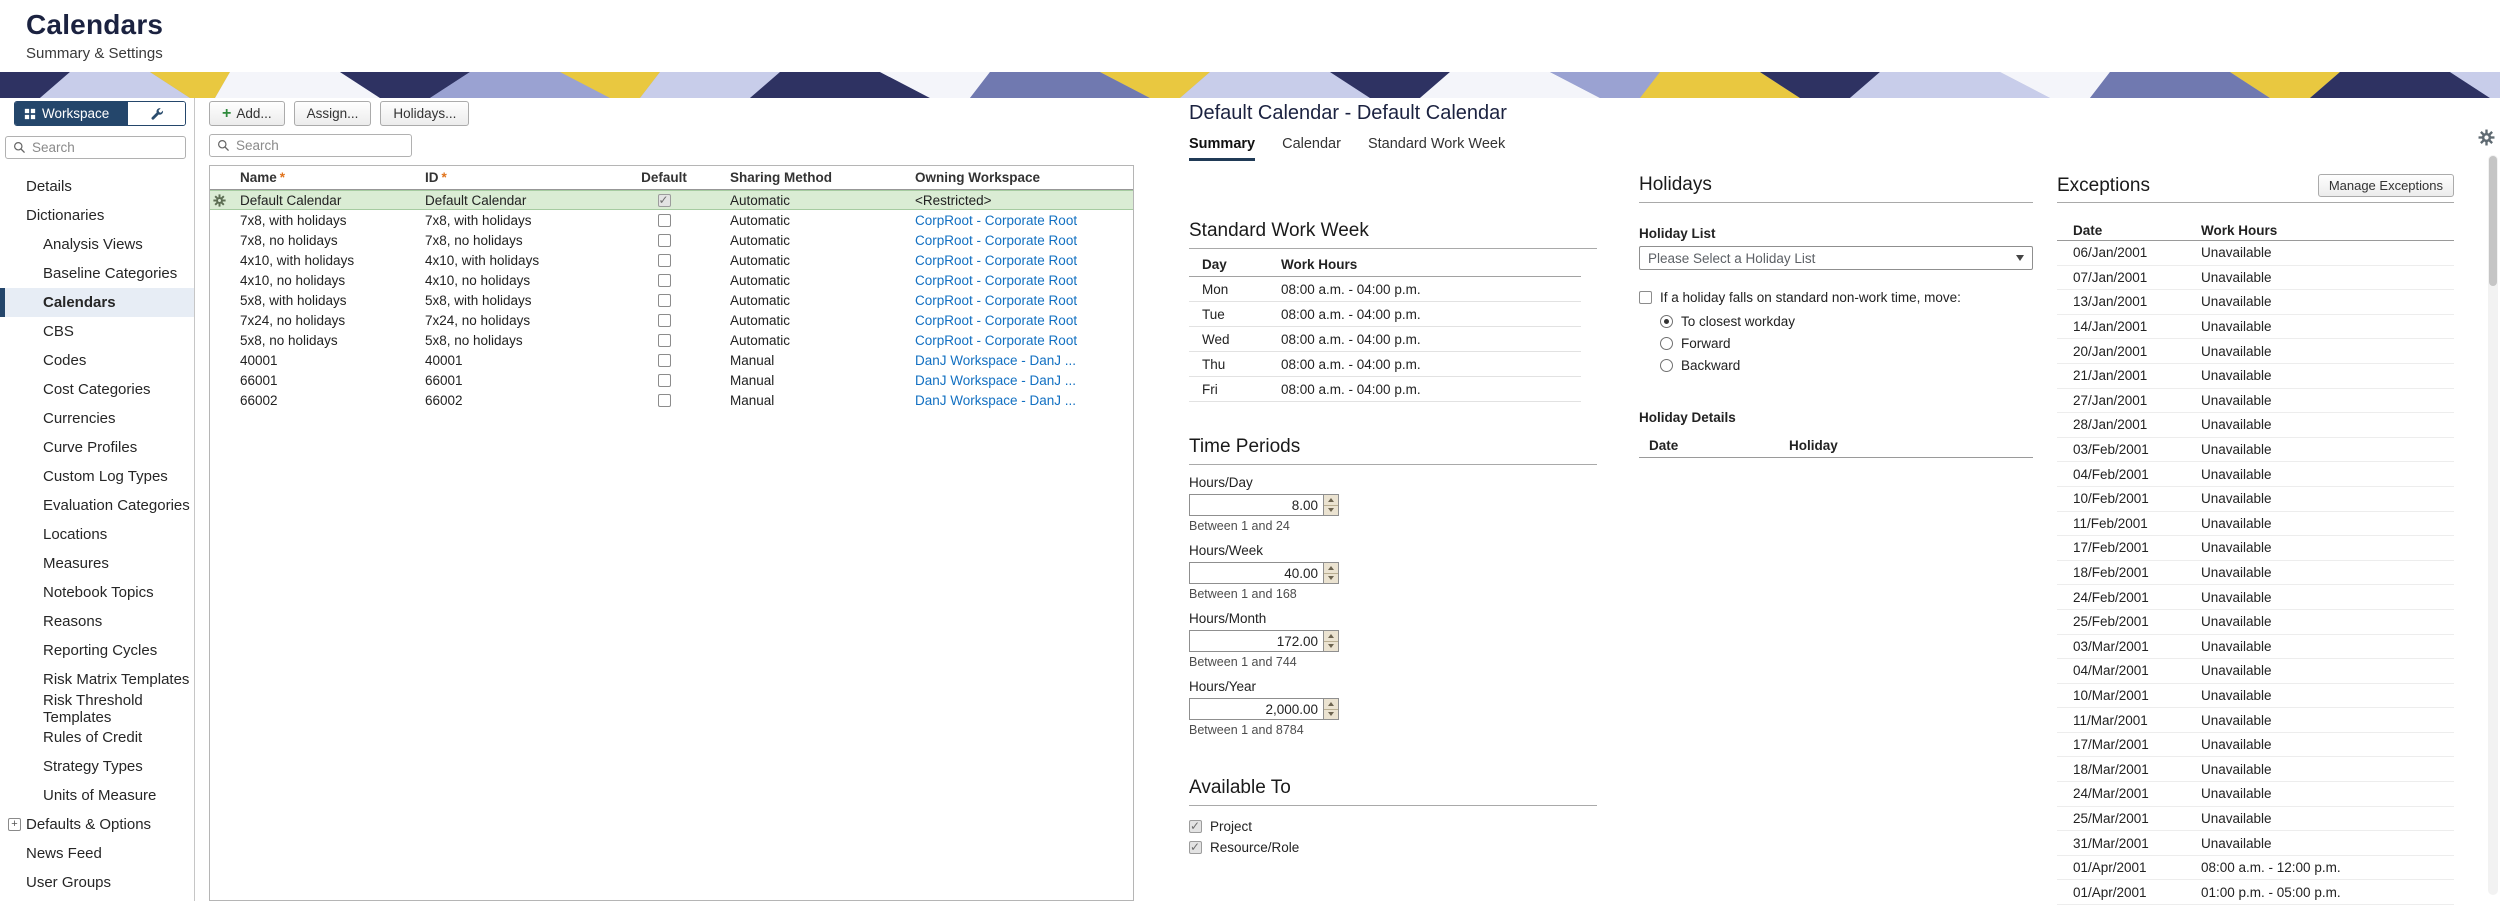  Describe the element at coordinates (97, 882) in the screenshot. I see `sidebar-item-user-groups: User Groups` at that location.